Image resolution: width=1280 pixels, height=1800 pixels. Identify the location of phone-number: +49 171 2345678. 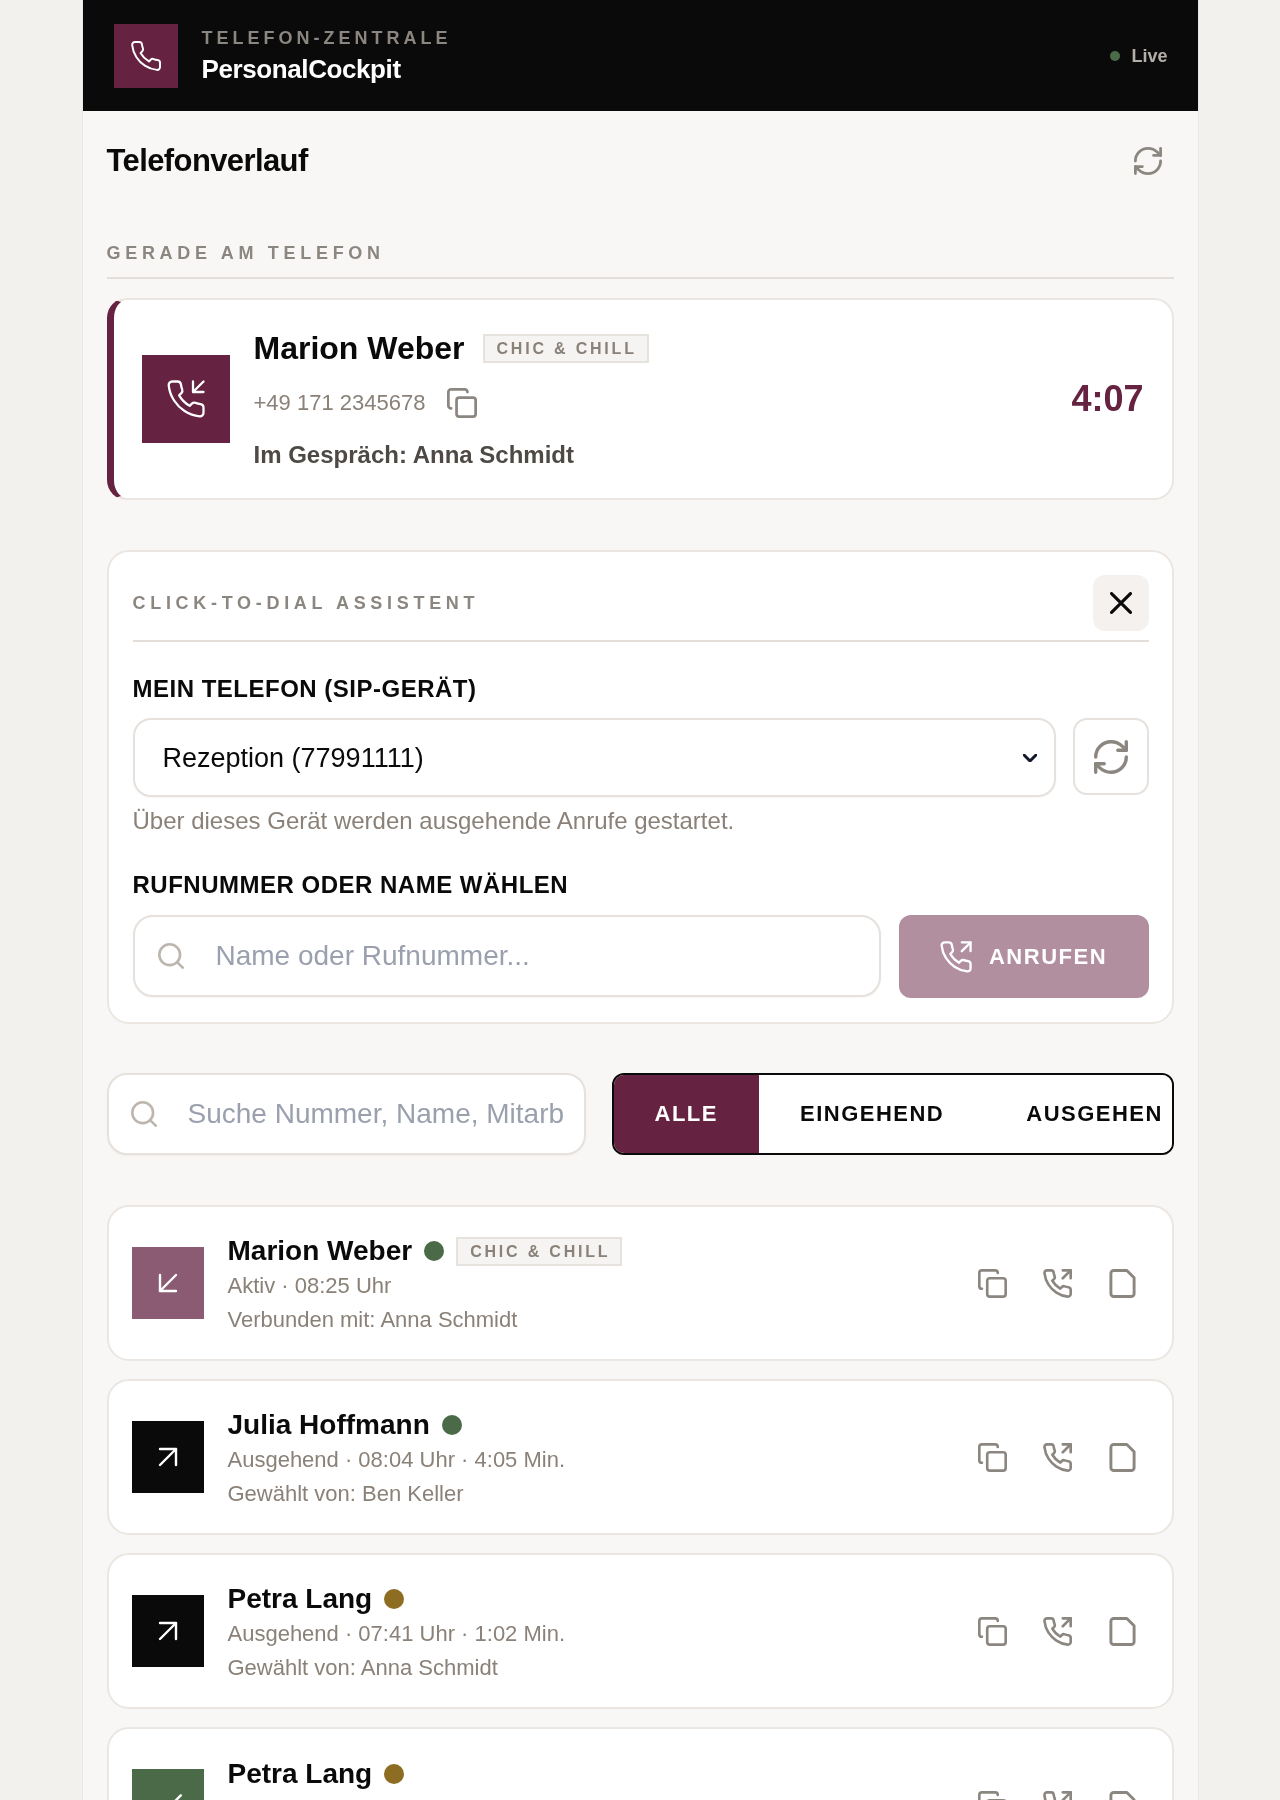
(339, 403).